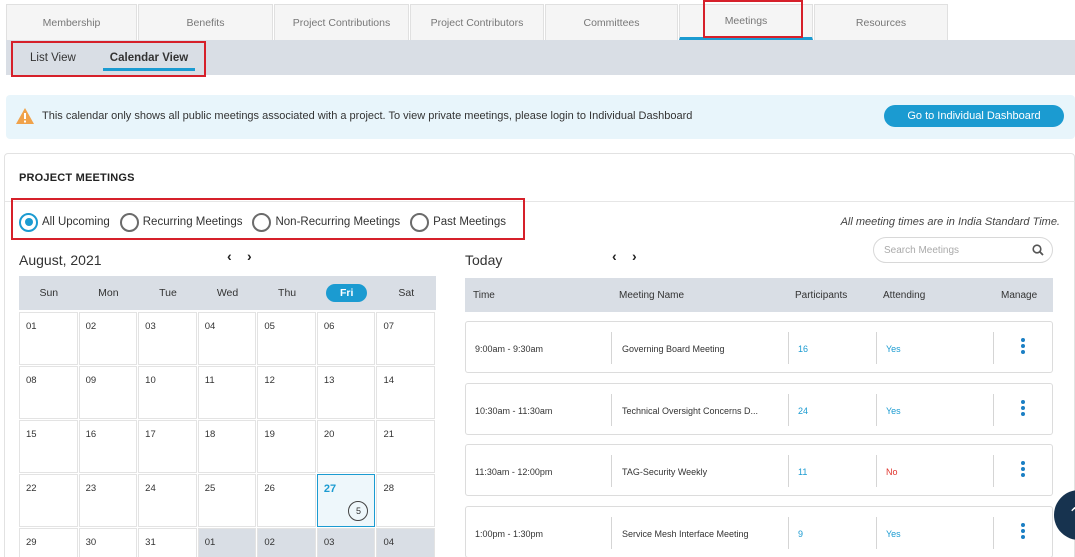  I want to click on weekday-mon: Mon, so click(108, 293).